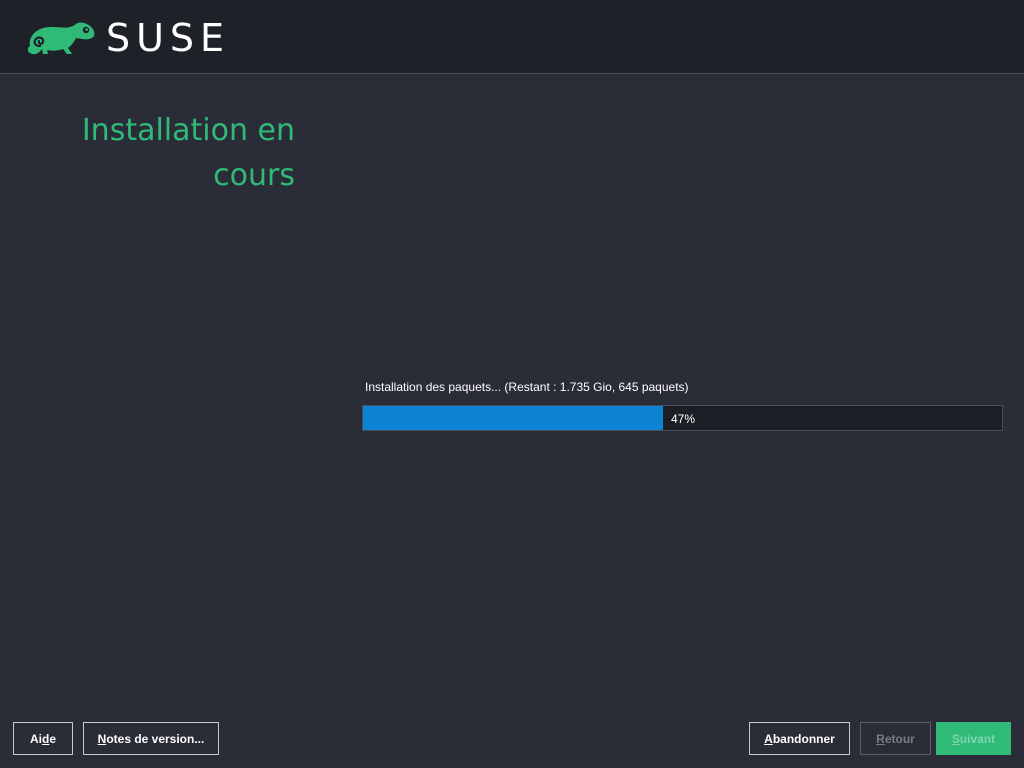 The height and width of the screenshot is (768, 1024). What do you see at coordinates (768, 738) in the screenshot?
I see `abort-mnemonic: A` at bounding box center [768, 738].